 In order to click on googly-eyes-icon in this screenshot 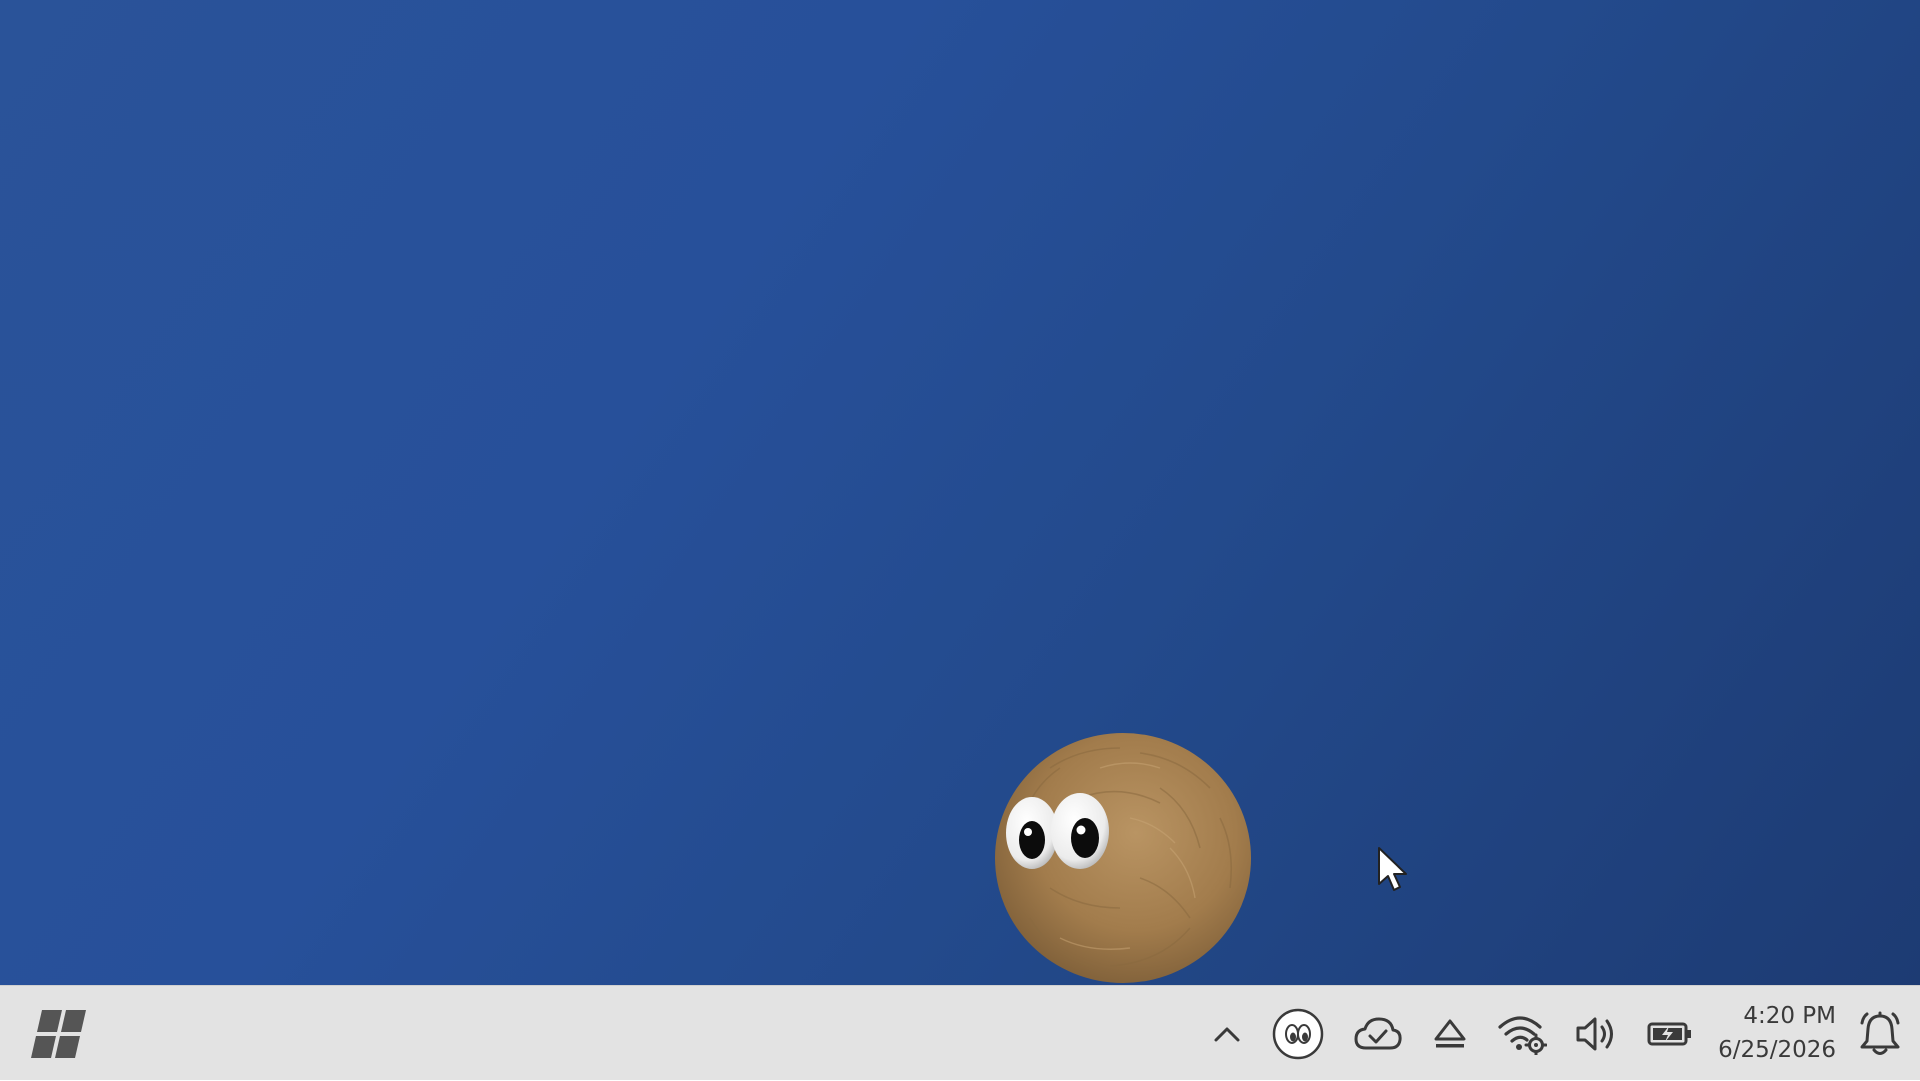, I will do `click(1298, 1033)`.